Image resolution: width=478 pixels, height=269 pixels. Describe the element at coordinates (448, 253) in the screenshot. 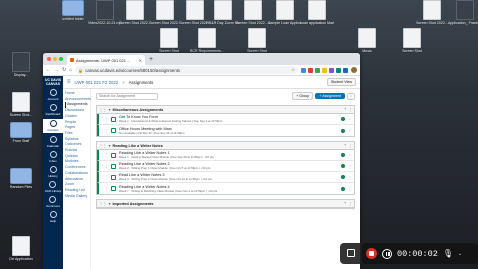

I see `microphone-icon: 🎙` at that location.